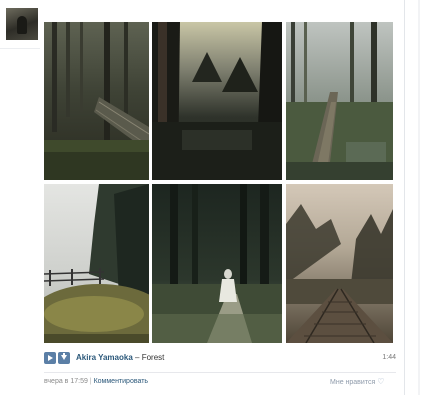 The height and width of the screenshot is (395, 424). Describe the element at coordinates (20, 48) in the screenshot. I see `divider` at that location.